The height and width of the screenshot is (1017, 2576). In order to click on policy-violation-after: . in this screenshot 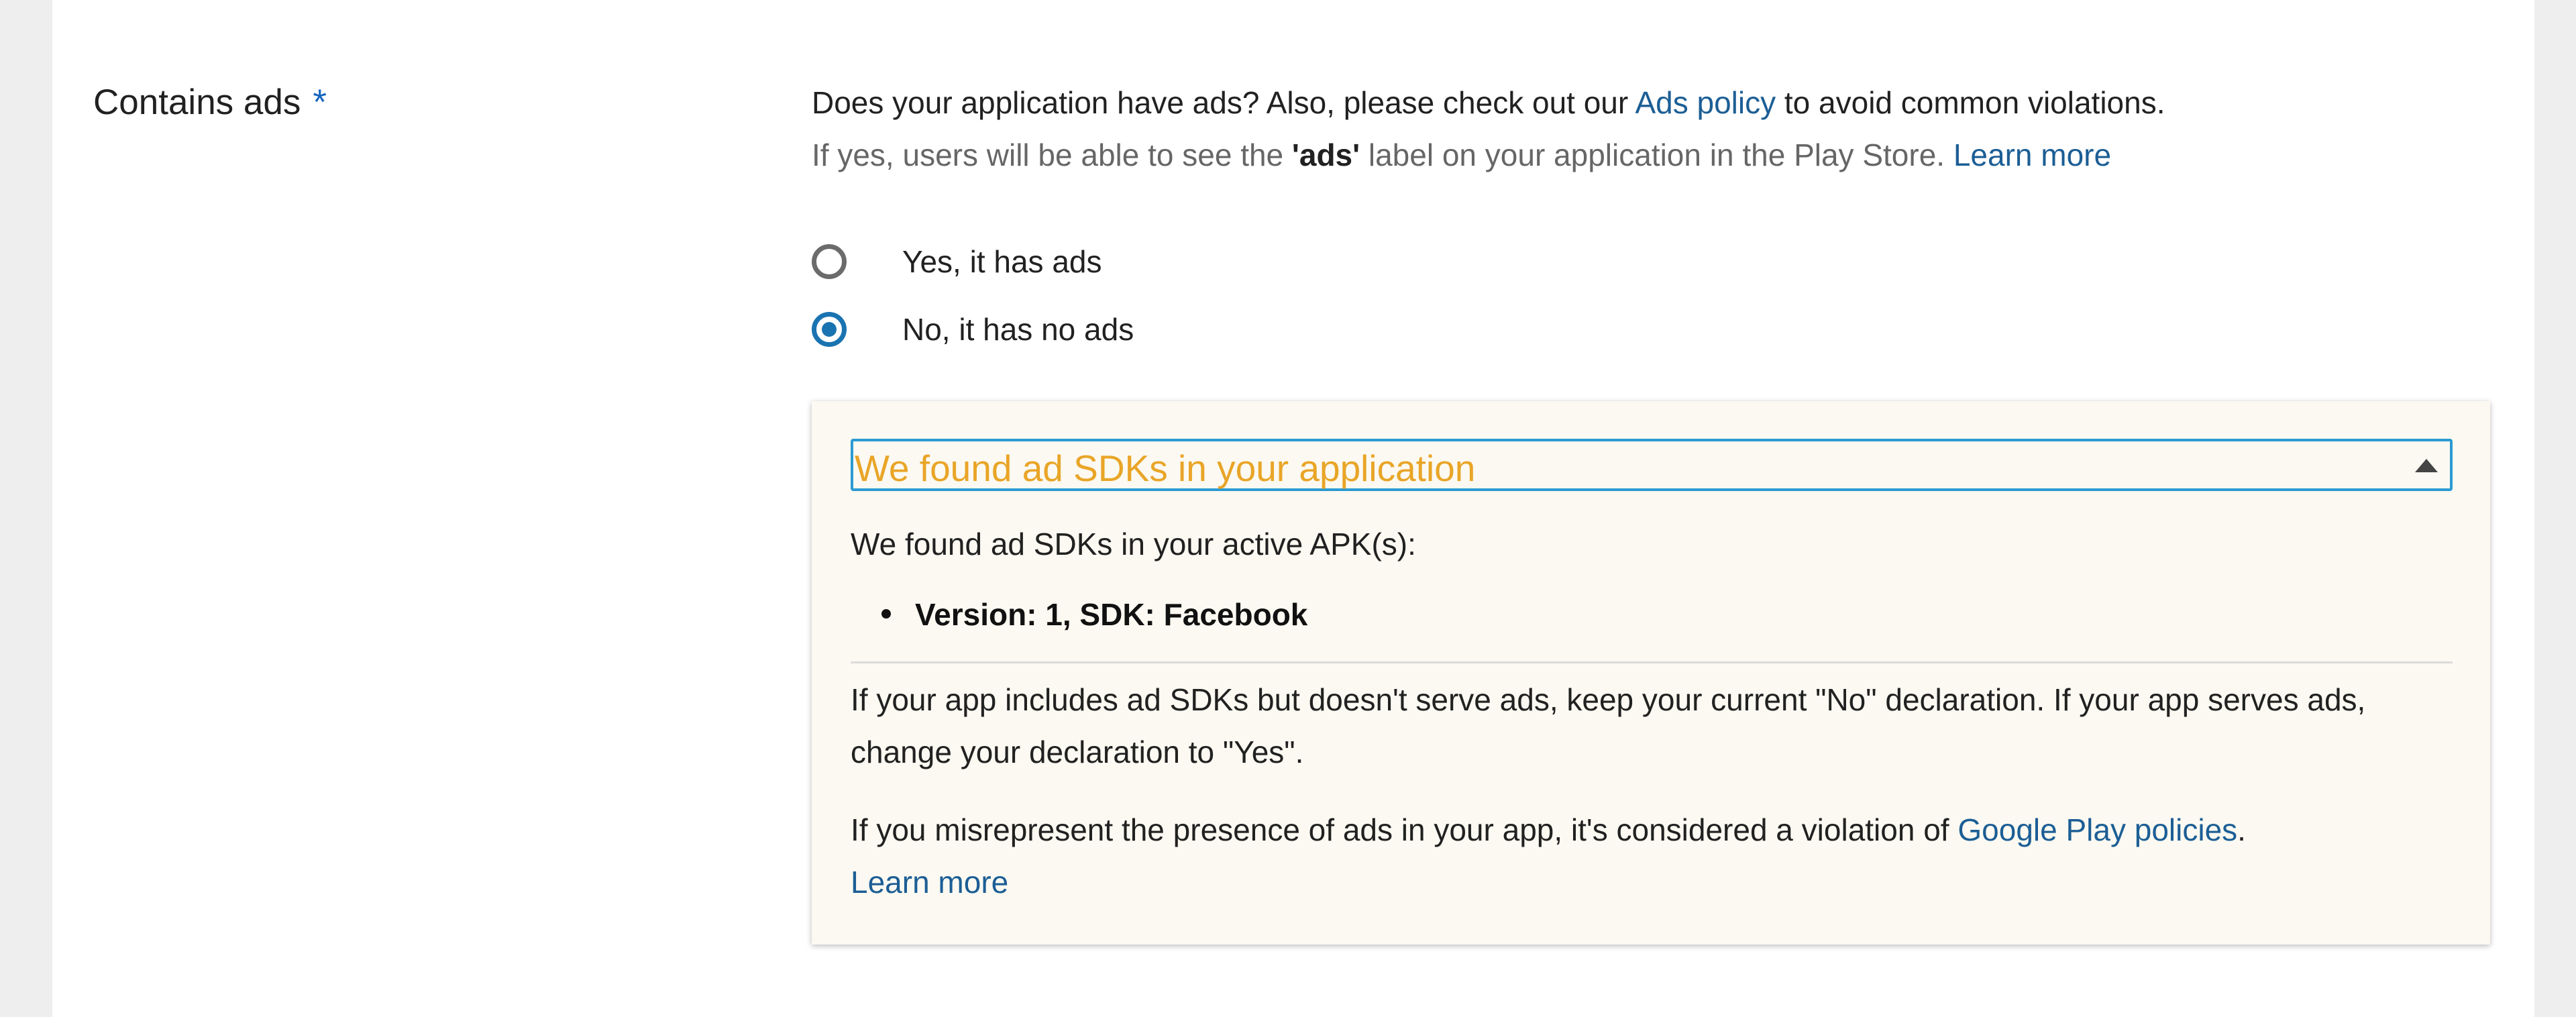, I will do `click(2241, 829)`.